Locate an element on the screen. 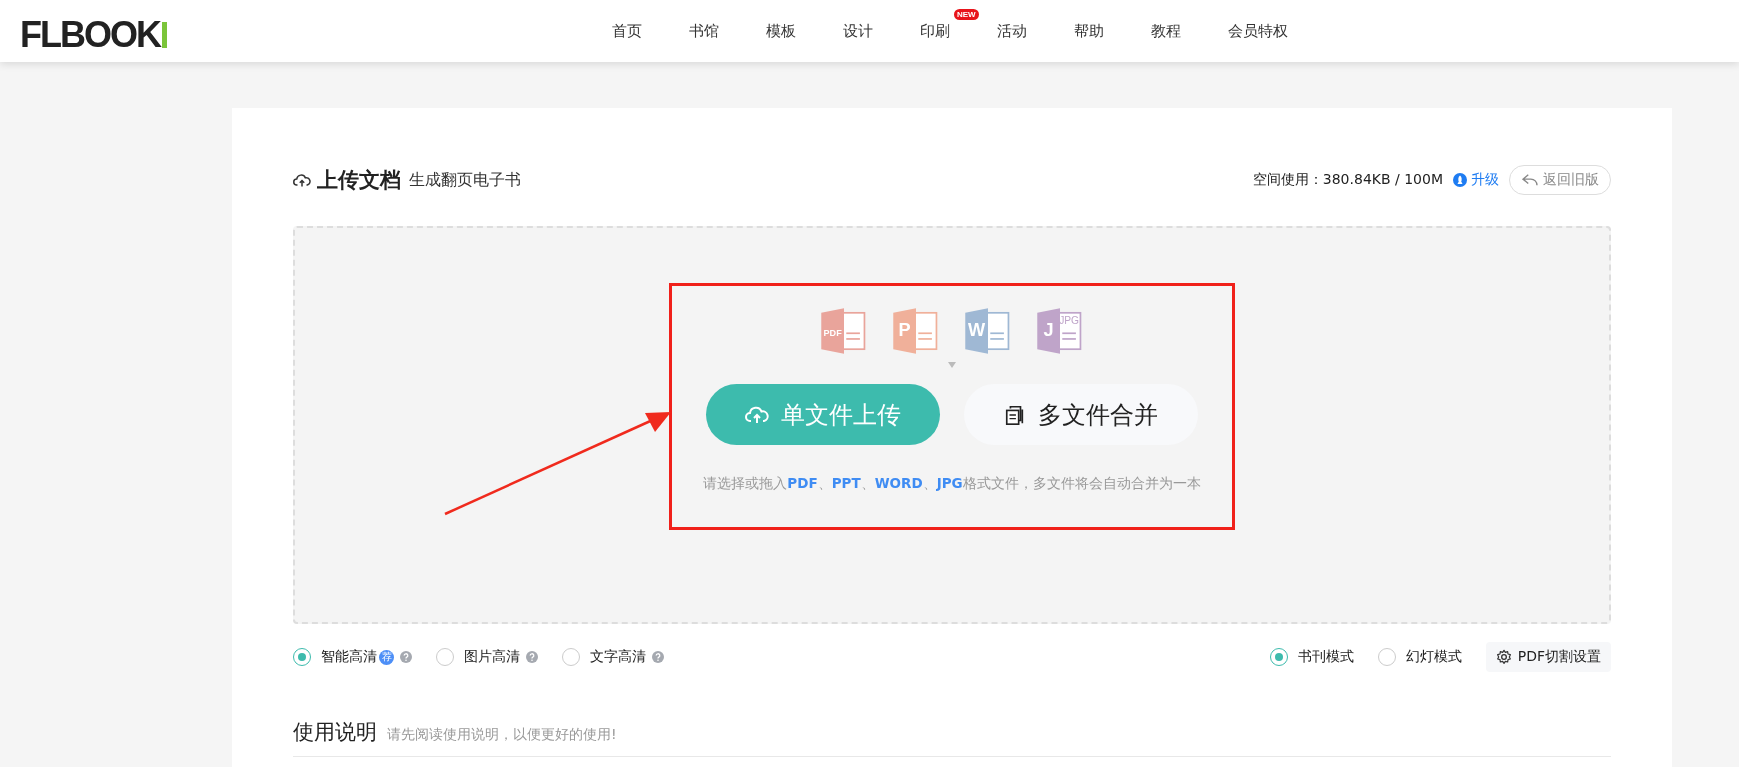 Image resolution: width=1739 pixels, height=767 pixels. reply-arrow-icon is located at coordinates (1530, 180).